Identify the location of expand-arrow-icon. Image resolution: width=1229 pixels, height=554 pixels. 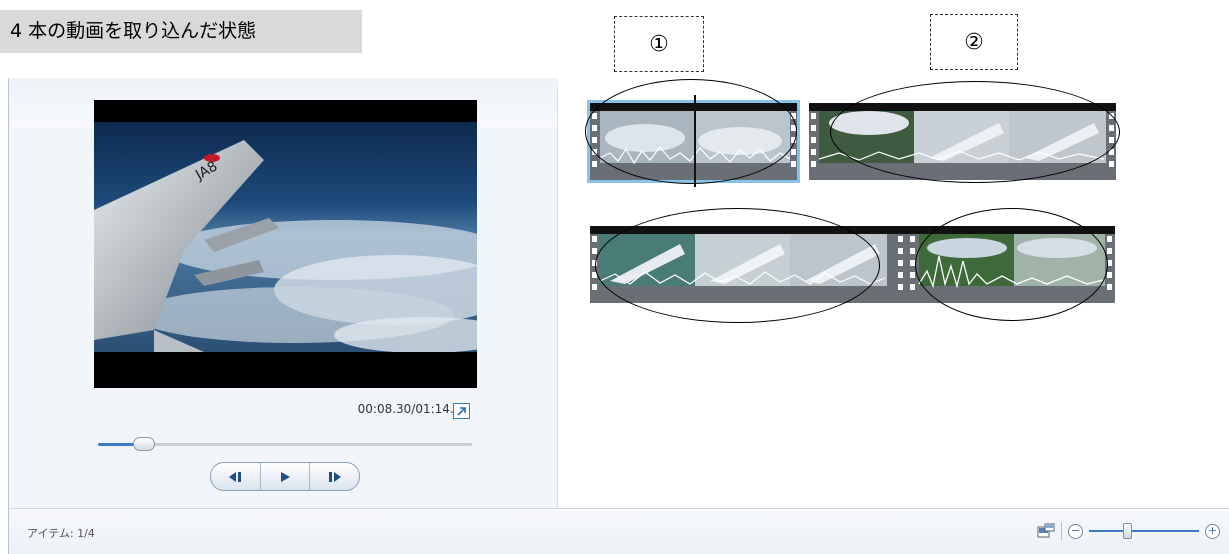
(461, 411).